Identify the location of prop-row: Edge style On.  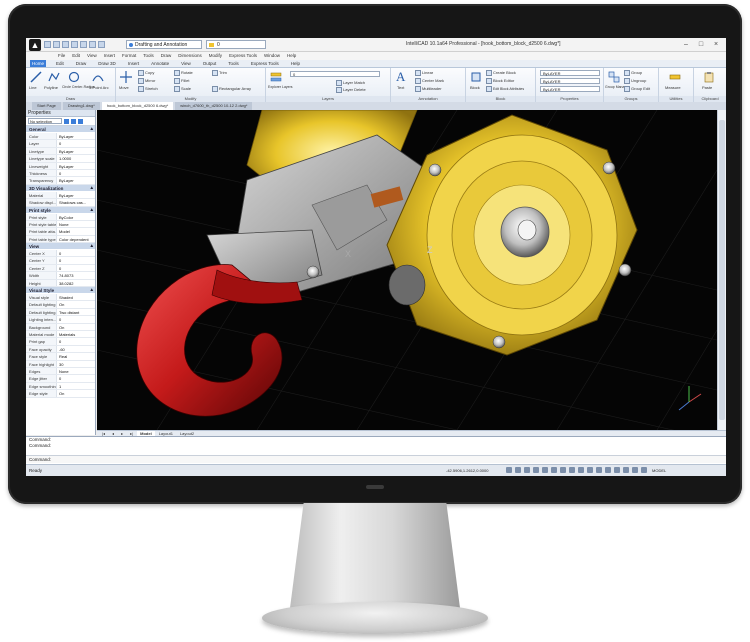
(60, 394).